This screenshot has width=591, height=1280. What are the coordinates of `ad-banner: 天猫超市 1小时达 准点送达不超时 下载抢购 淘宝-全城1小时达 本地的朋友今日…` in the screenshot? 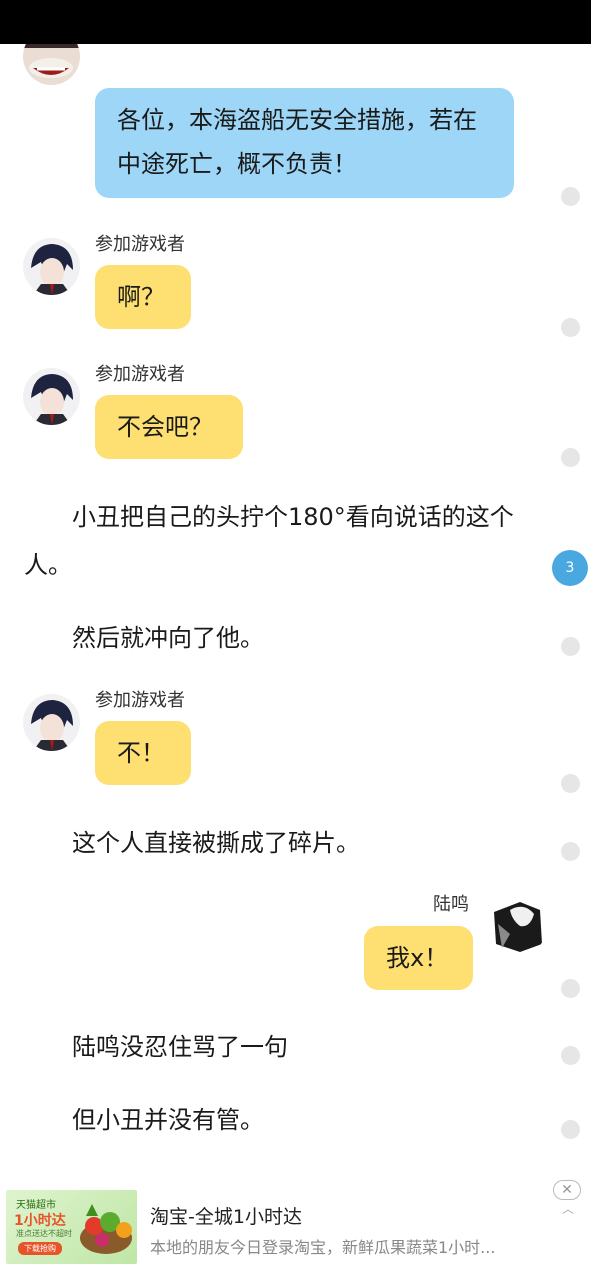 It's located at (295, 1230).